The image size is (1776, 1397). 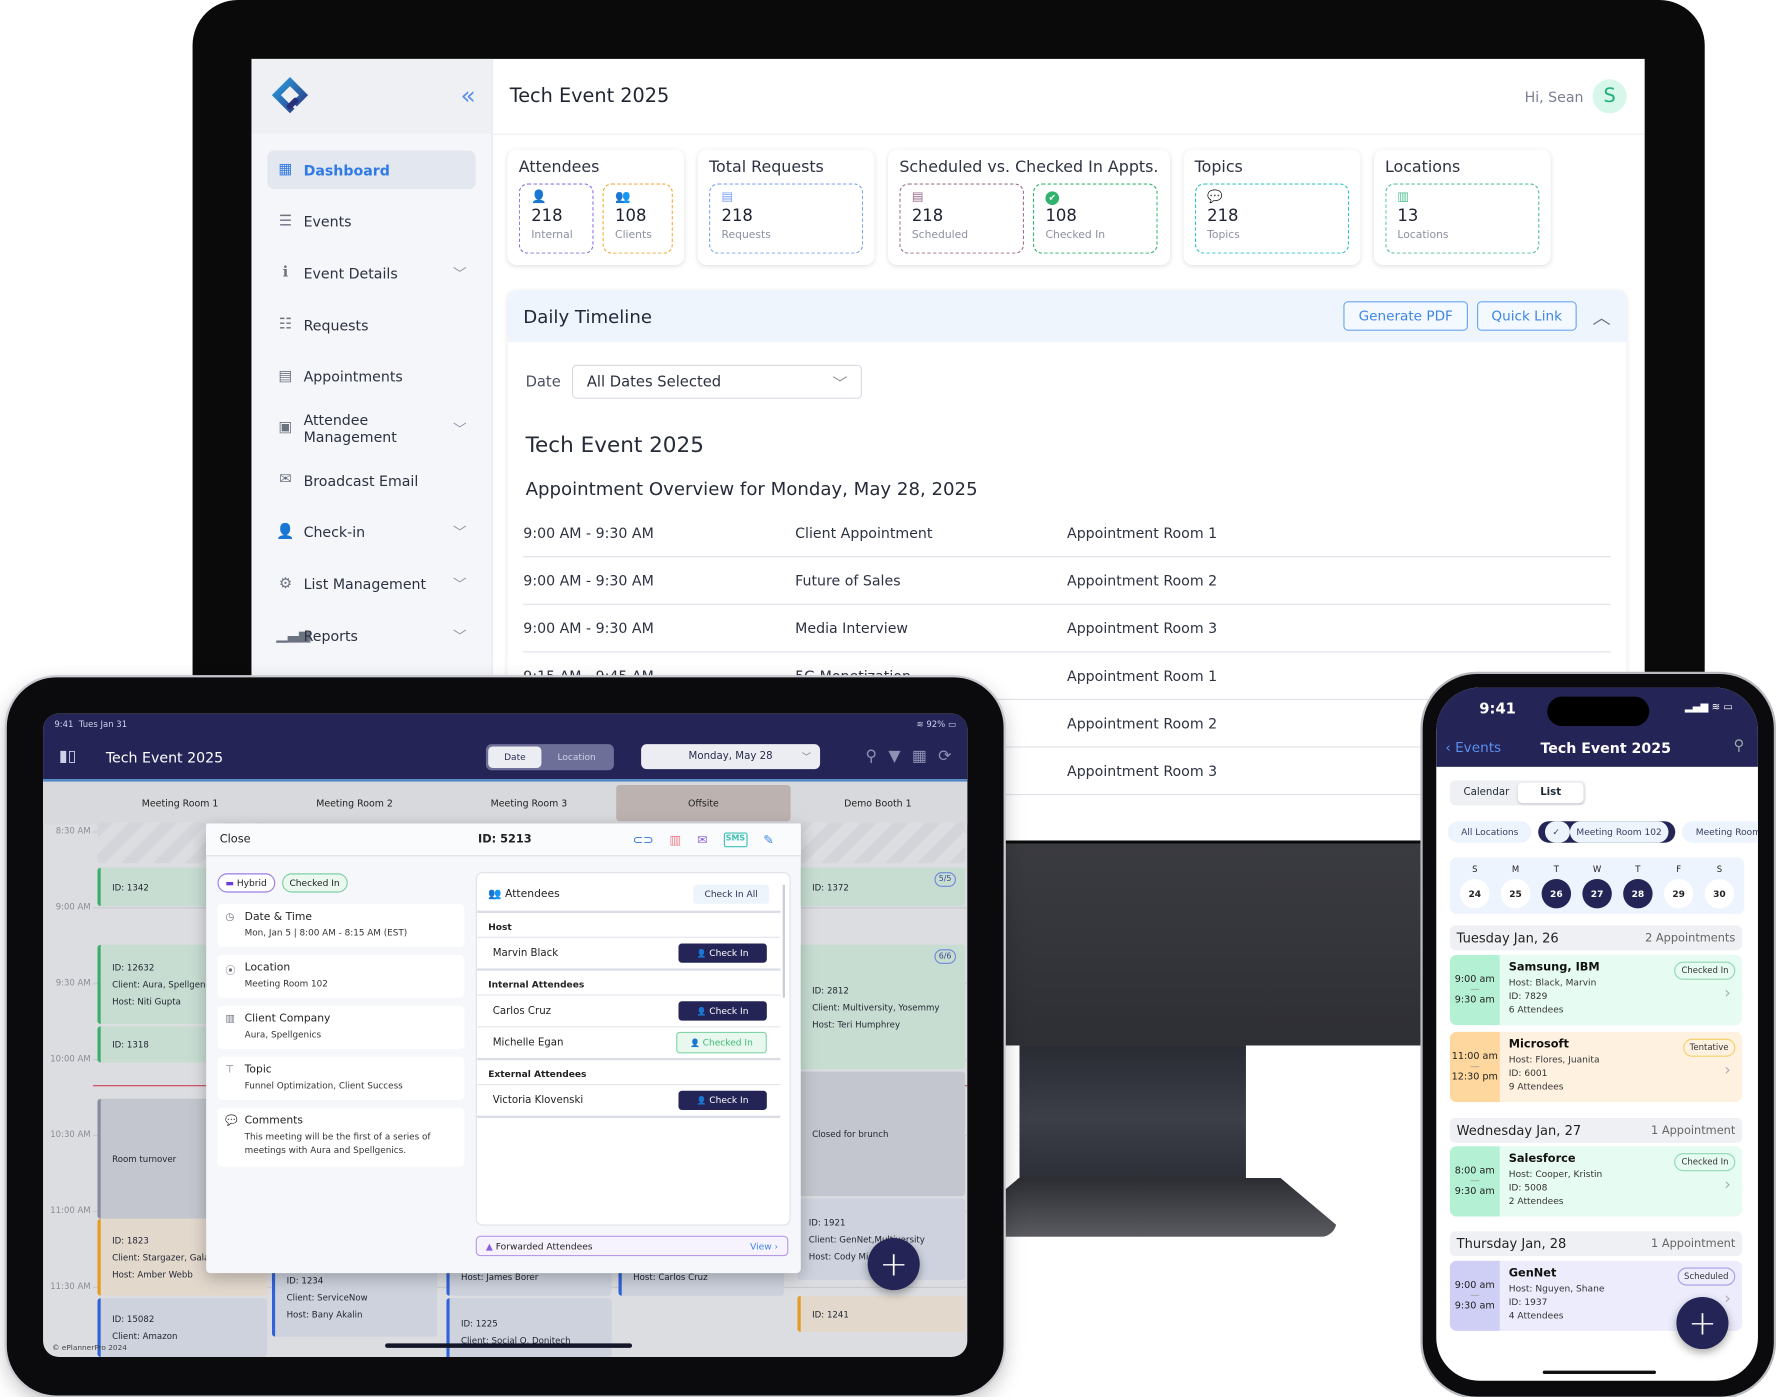 I want to click on sms-icon: SMS, so click(x=735, y=839).